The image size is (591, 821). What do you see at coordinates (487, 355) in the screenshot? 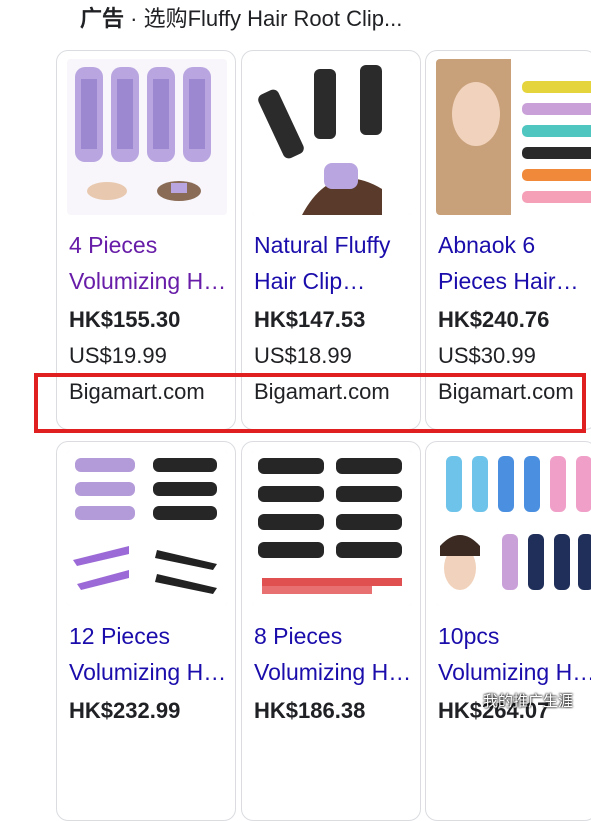
I see `product-original-price: US$30.99` at bounding box center [487, 355].